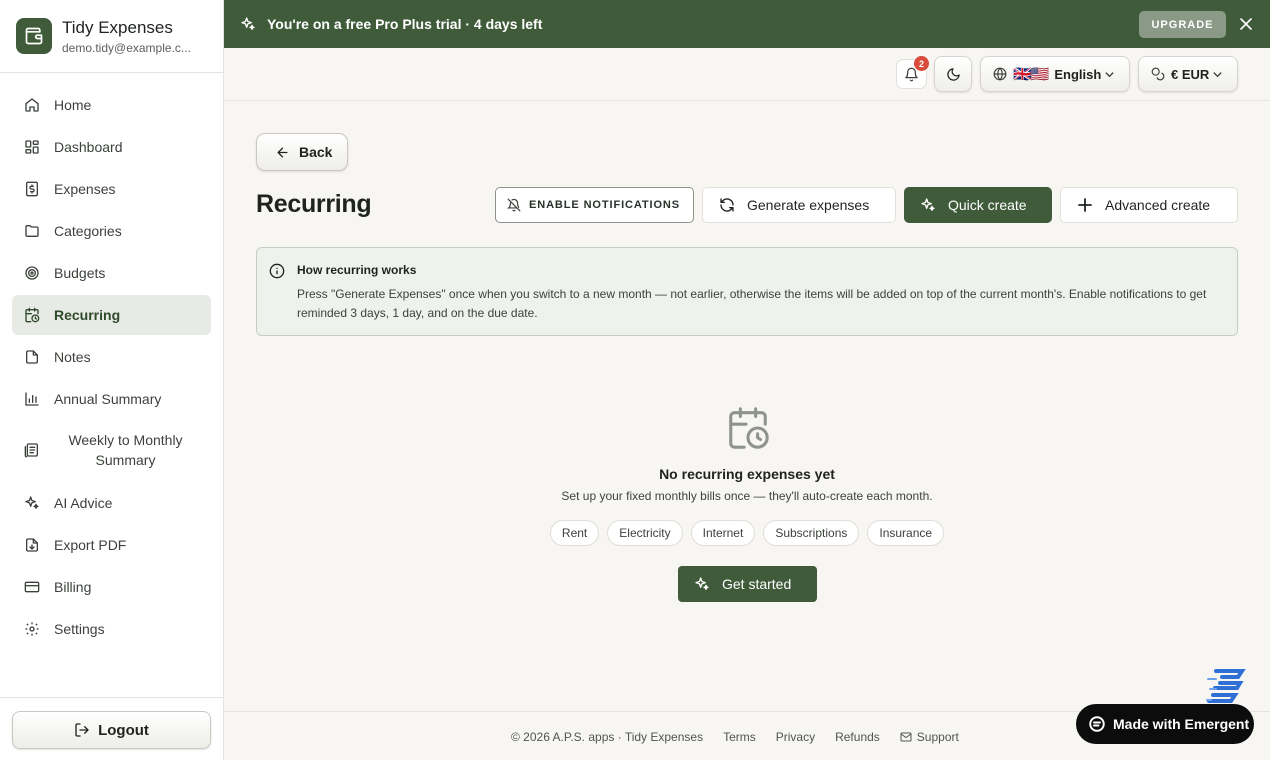 Image resolution: width=1270 pixels, height=760 pixels. What do you see at coordinates (978, 205) in the screenshot?
I see `quick-create-button: Quick create` at bounding box center [978, 205].